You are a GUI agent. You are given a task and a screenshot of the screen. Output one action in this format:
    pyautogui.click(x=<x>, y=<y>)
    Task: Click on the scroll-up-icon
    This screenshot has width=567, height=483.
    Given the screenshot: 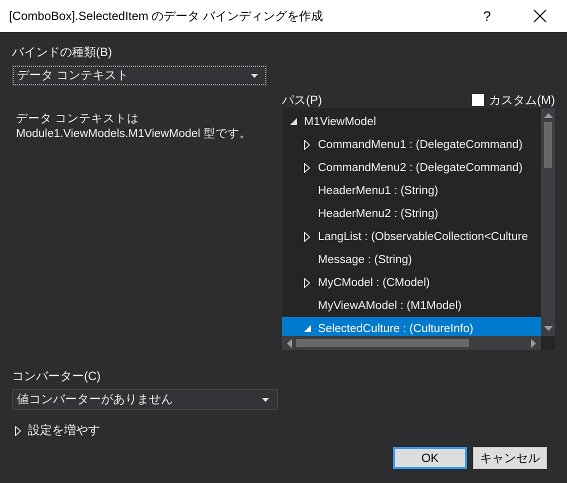 What is the action you would take?
    pyautogui.click(x=548, y=115)
    